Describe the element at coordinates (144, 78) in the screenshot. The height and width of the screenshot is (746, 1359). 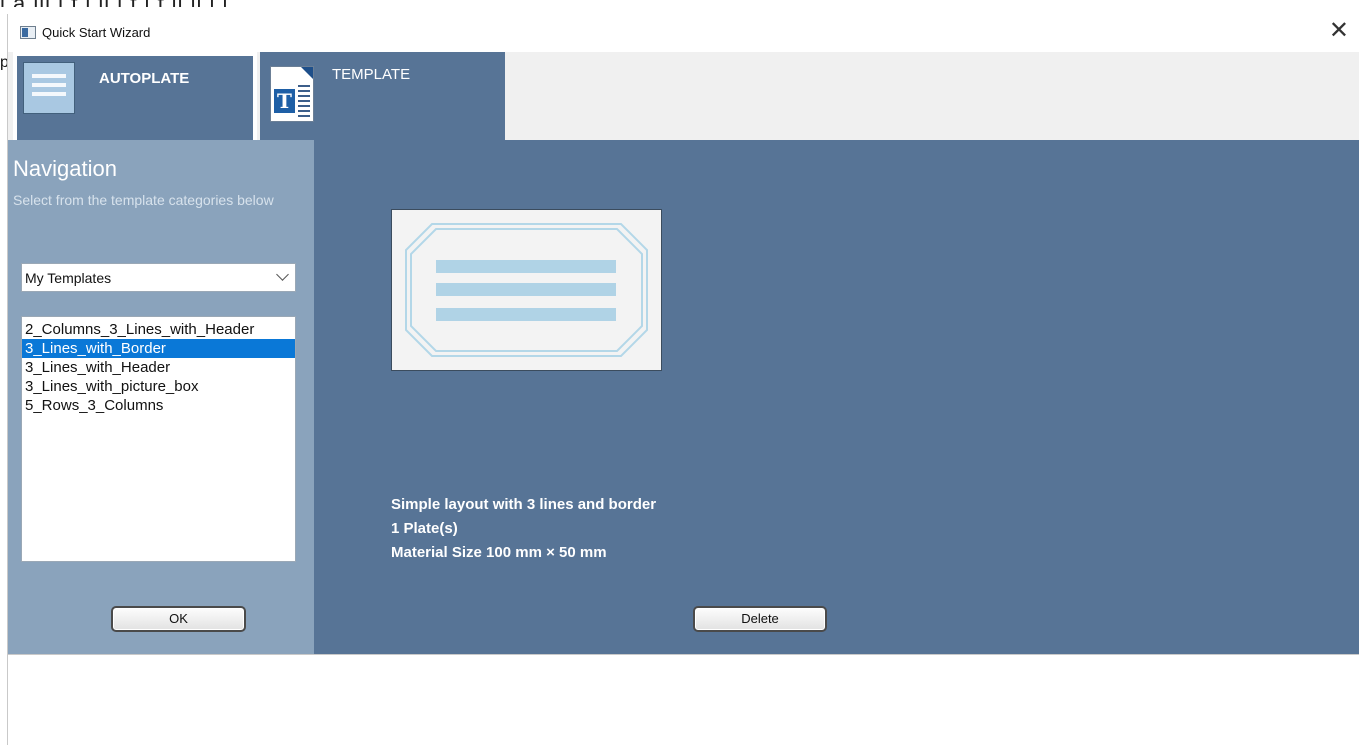
I see `tab-autoplate-label: AUTOPLATE` at that location.